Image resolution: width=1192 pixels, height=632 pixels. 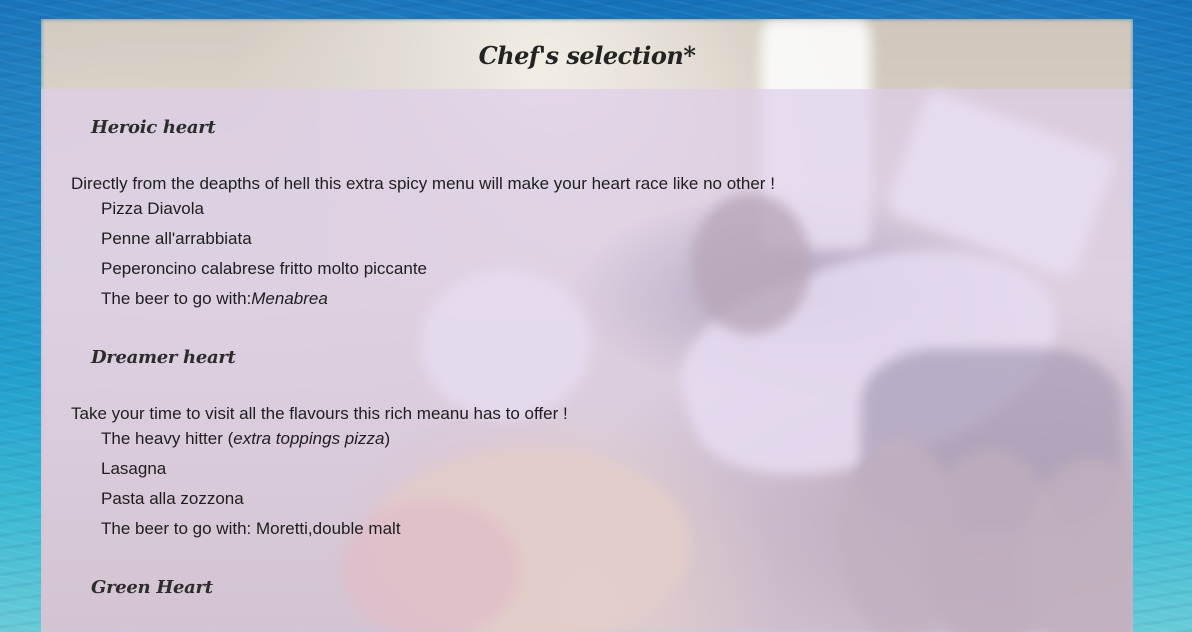 What do you see at coordinates (309, 438) in the screenshot?
I see `menu-item-emphasis: extra toppings pizza` at bounding box center [309, 438].